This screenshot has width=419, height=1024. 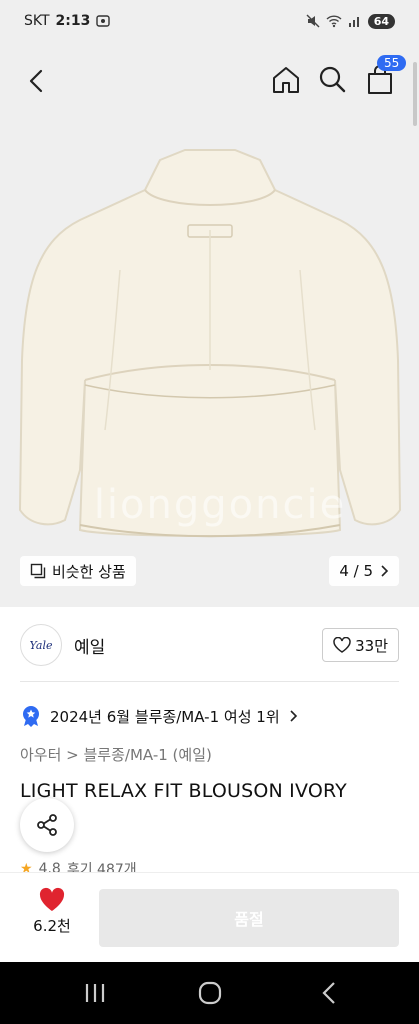 I want to click on heart-filled-icon, so click(x=52, y=899).